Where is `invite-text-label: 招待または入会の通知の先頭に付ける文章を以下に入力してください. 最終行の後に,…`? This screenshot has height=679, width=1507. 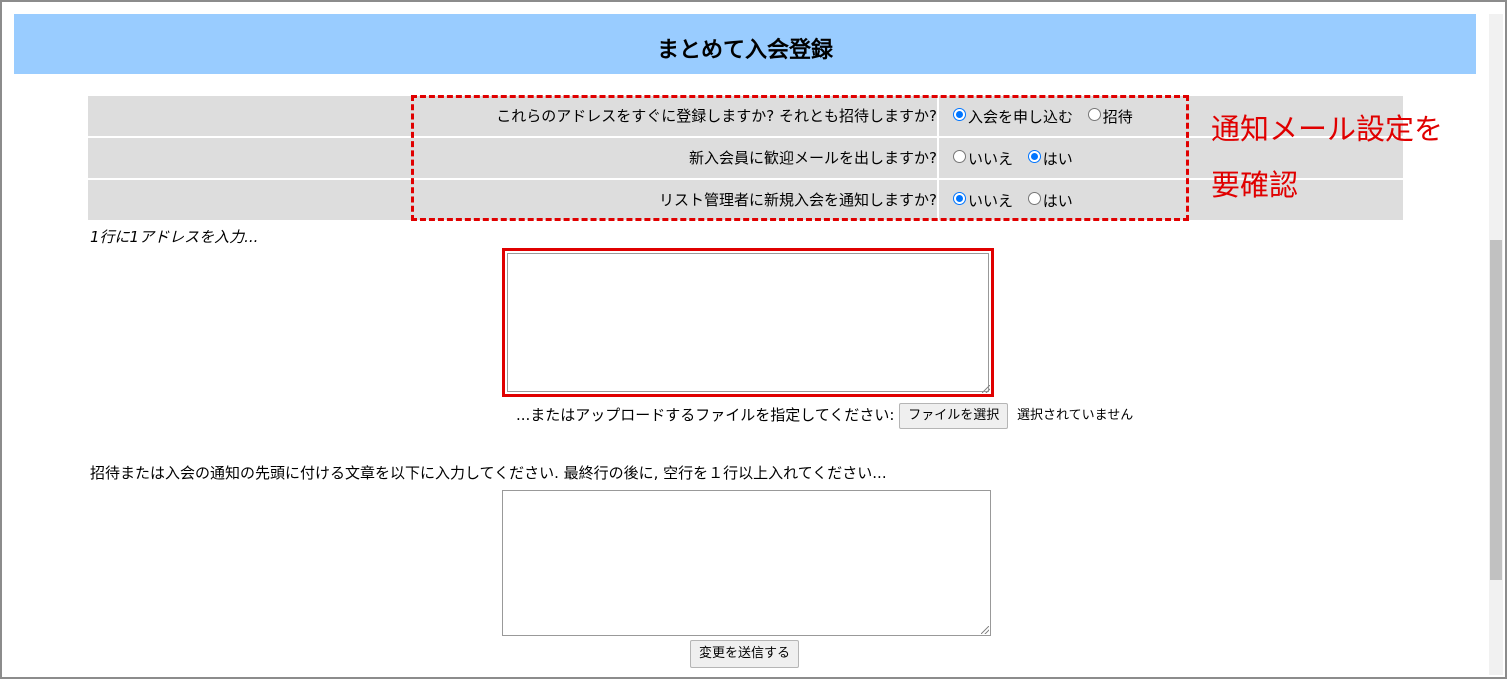 invite-text-label: 招待または入会の通知の先頭に付ける文章を以下に入力してください. 最終行の後に,… is located at coordinates (488, 473).